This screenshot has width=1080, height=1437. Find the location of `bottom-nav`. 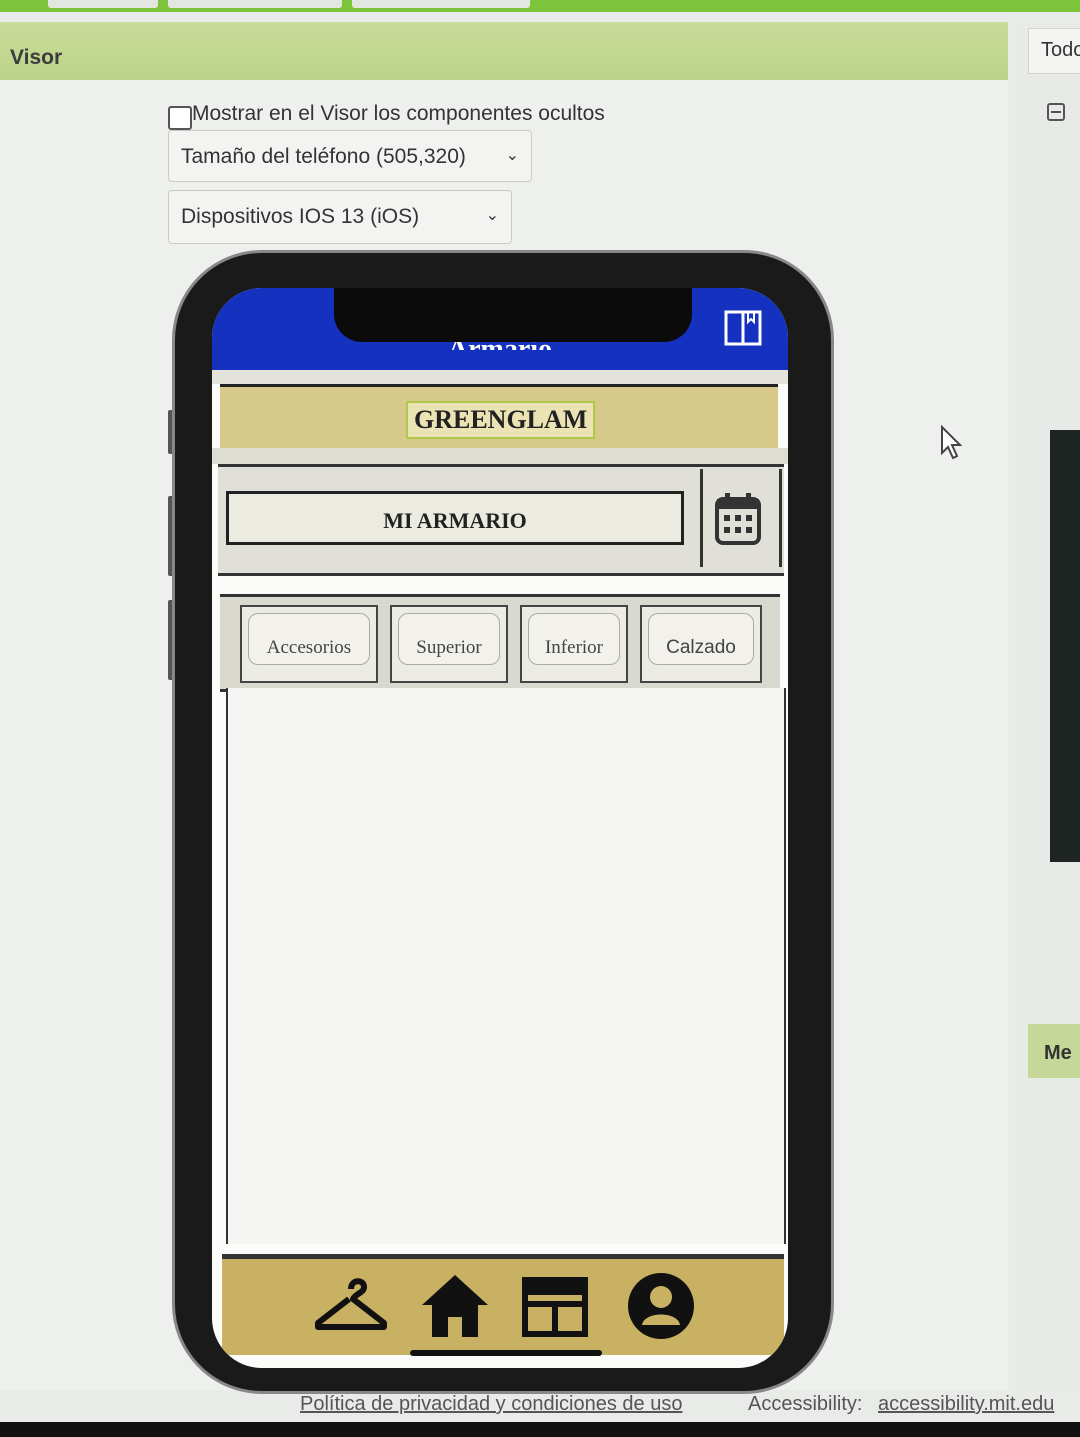

bottom-nav is located at coordinates (503, 1304).